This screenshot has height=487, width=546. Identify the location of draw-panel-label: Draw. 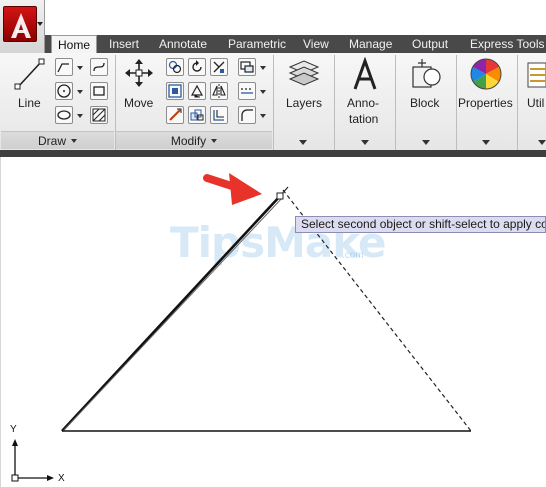
(51, 141).